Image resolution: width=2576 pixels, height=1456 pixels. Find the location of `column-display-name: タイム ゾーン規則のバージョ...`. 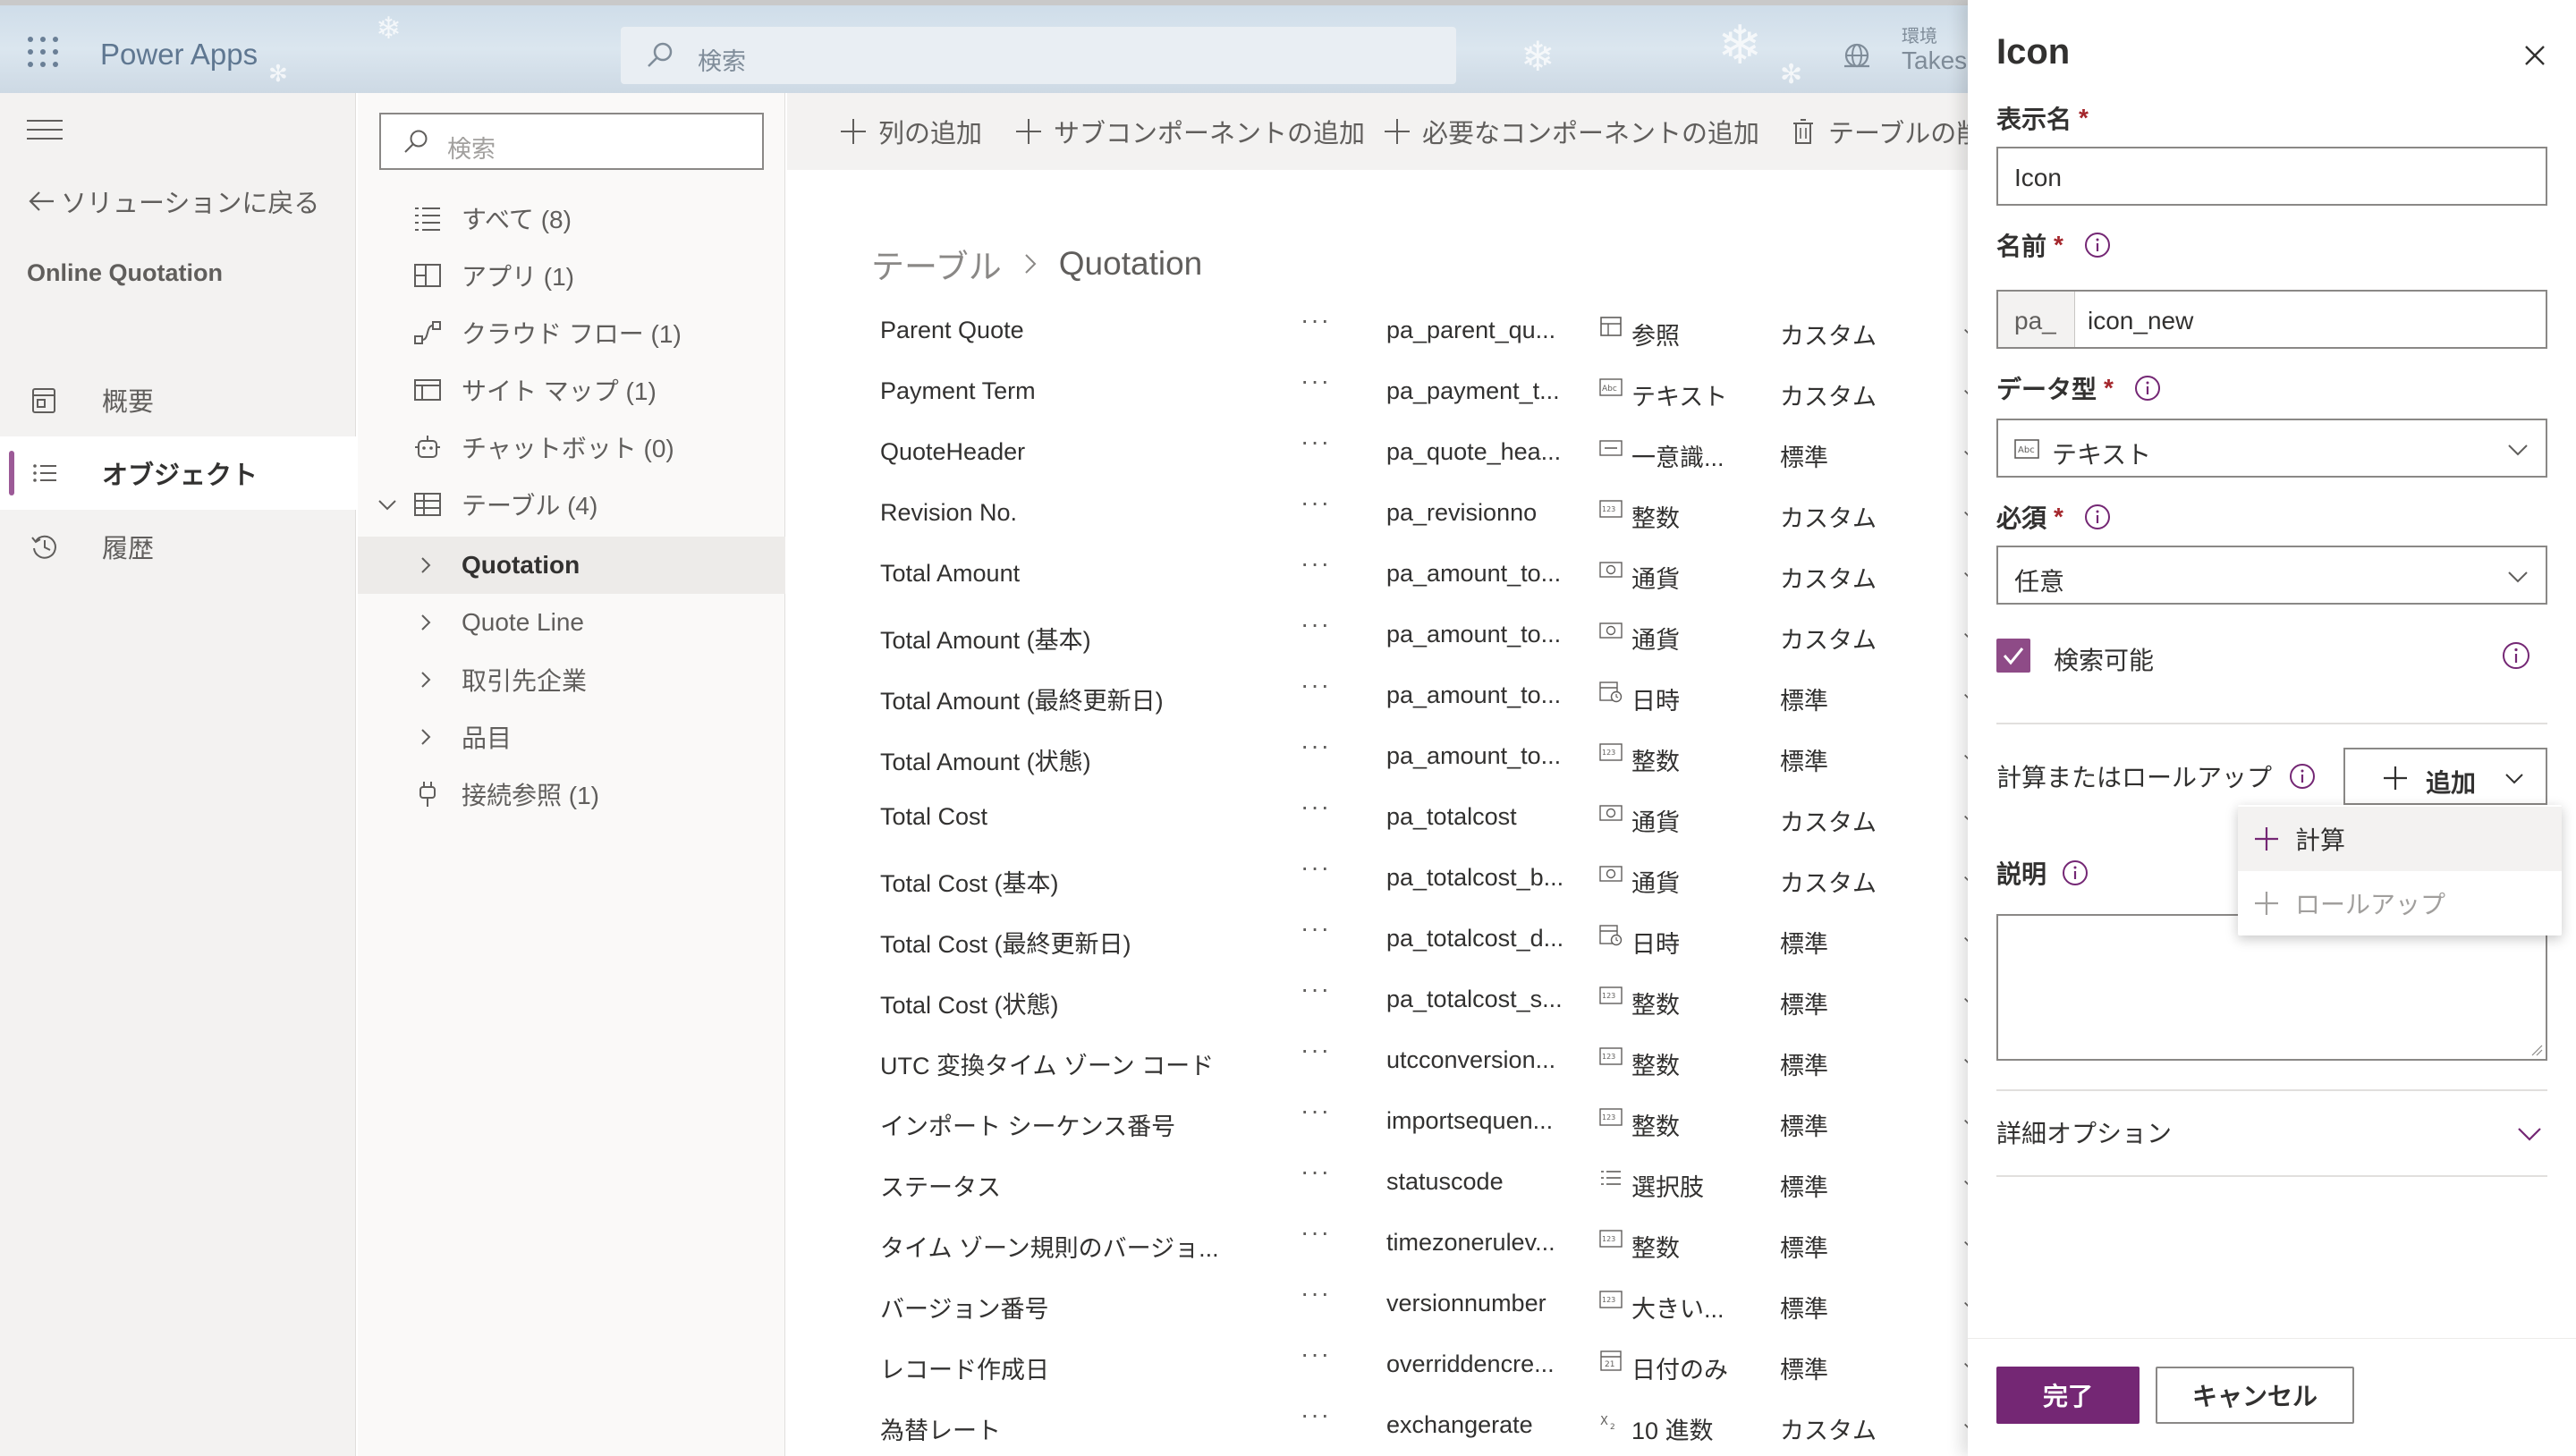

column-display-name: タイム ゾーン規則のバージョ... is located at coordinates (1068, 1246).